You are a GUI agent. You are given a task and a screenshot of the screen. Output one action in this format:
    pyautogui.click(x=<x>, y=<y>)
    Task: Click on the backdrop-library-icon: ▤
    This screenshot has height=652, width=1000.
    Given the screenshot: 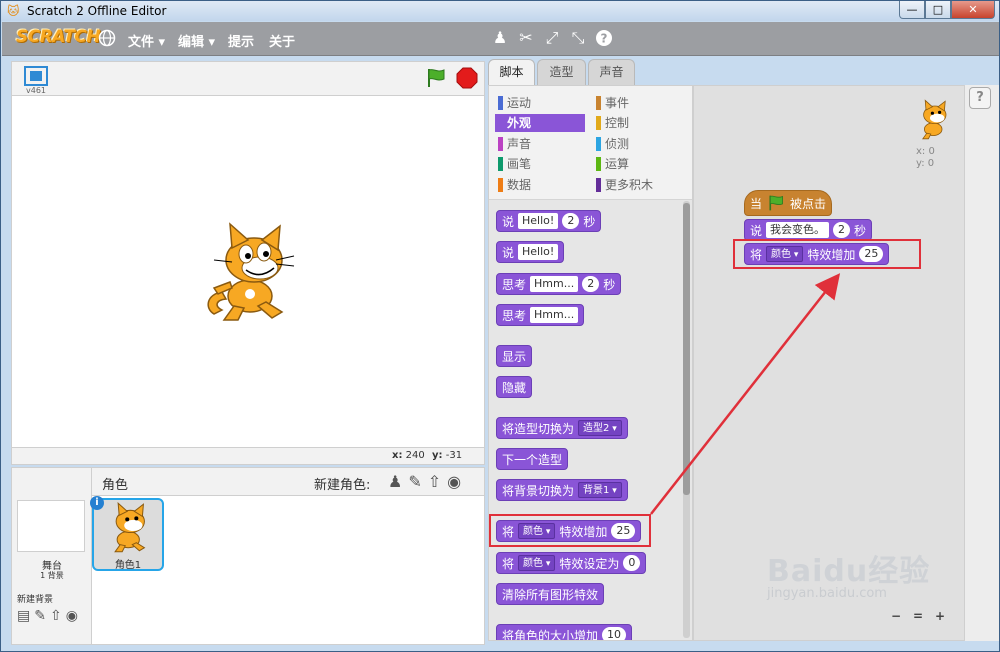 What is the action you would take?
    pyautogui.click(x=23, y=616)
    